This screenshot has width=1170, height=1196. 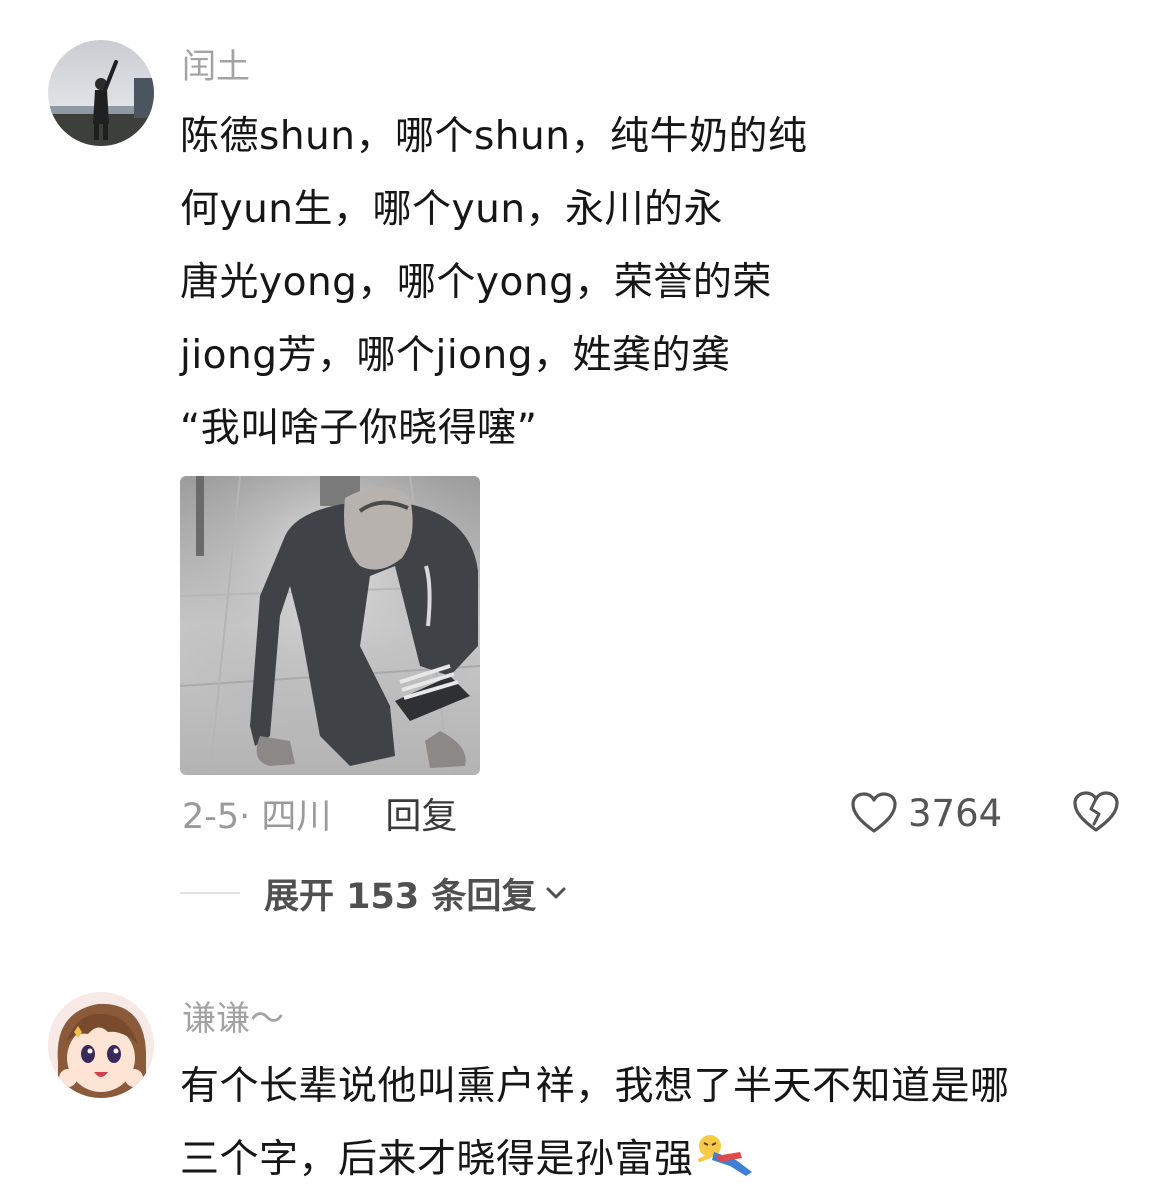 I want to click on reply-button: 回复, so click(x=421, y=813).